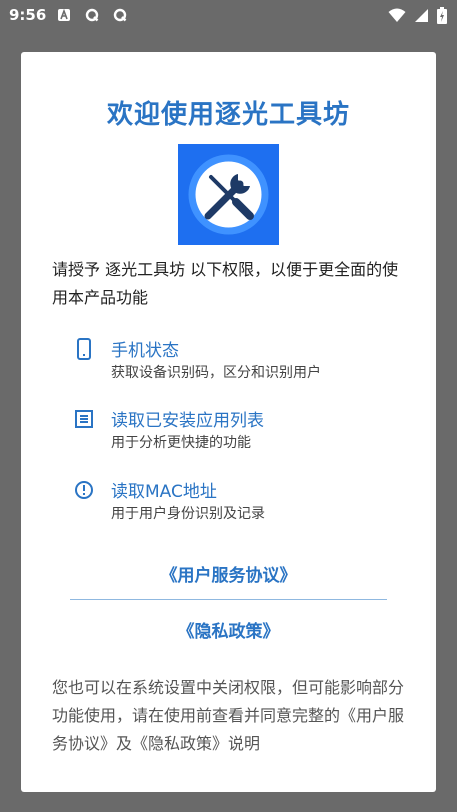 The height and width of the screenshot is (812, 457). Describe the element at coordinates (228, 194) in the screenshot. I see `wrench-screwdriver-icon` at that location.